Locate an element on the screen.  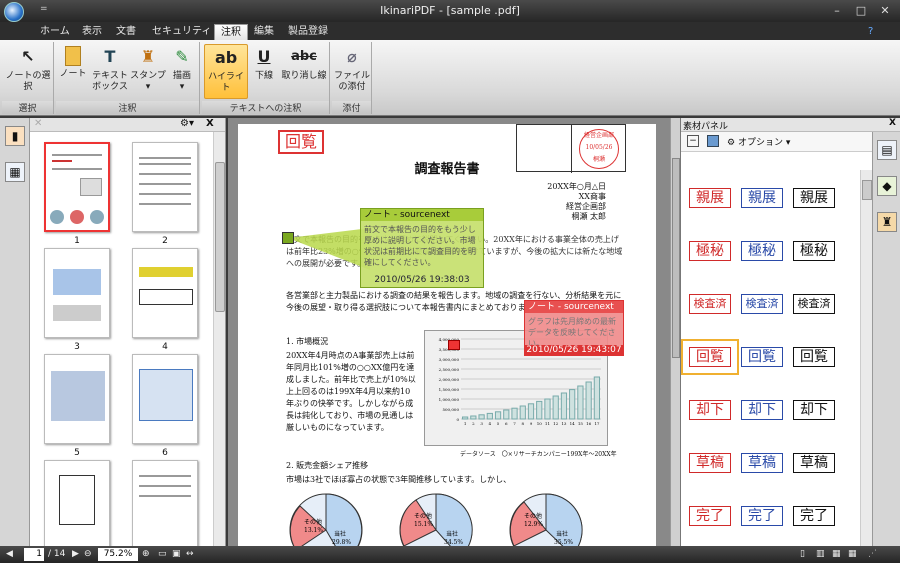
two-page-continuous-icon: ▦ is located at coordinates (852, 554).